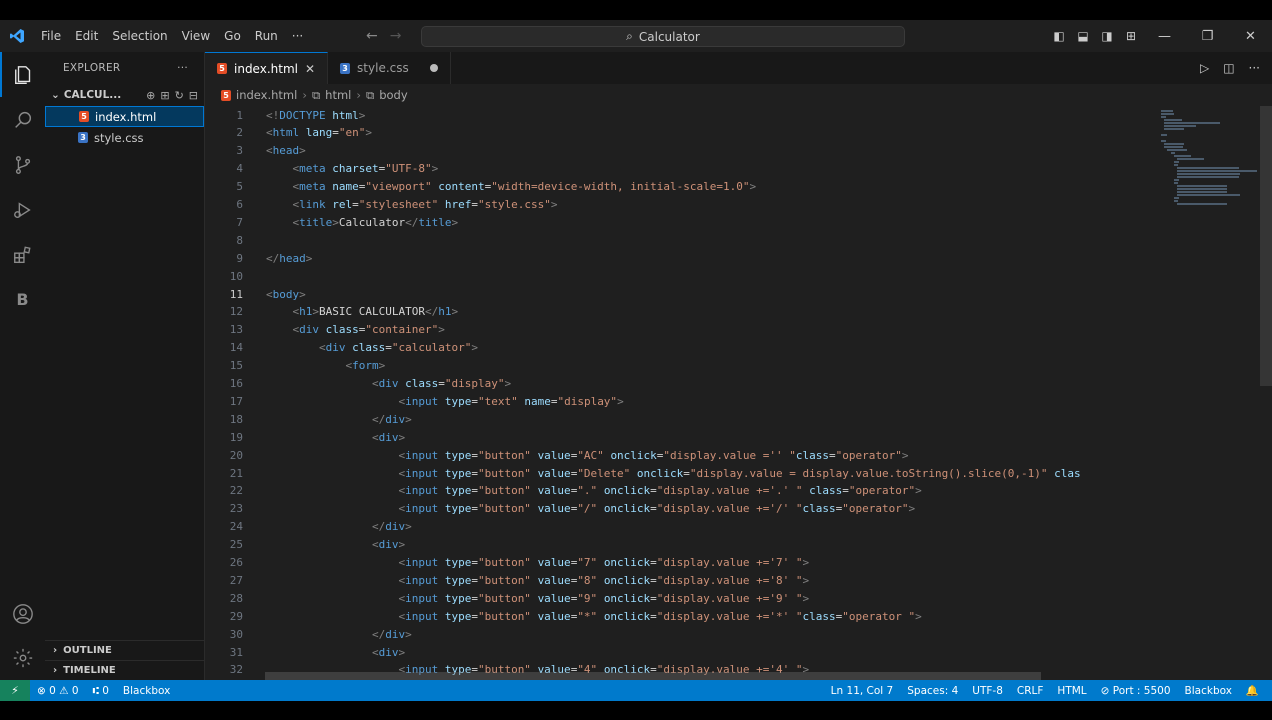  What do you see at coordinates (680, 348) in the screenshot?
I see `code-line: 14 <div class="calculator">` at bounding box center [680, 348].